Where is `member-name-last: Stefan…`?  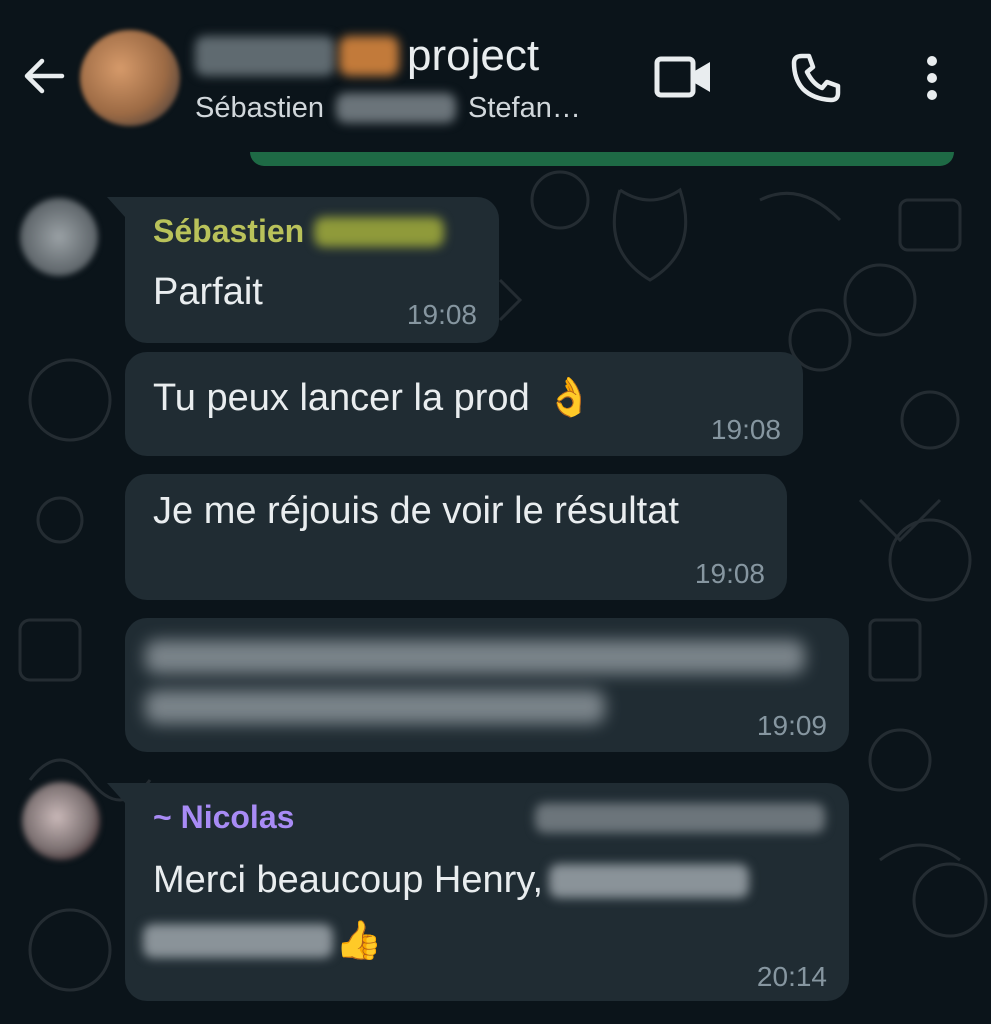
member-name-last: Stefan… is located at coordinates (524, 107).